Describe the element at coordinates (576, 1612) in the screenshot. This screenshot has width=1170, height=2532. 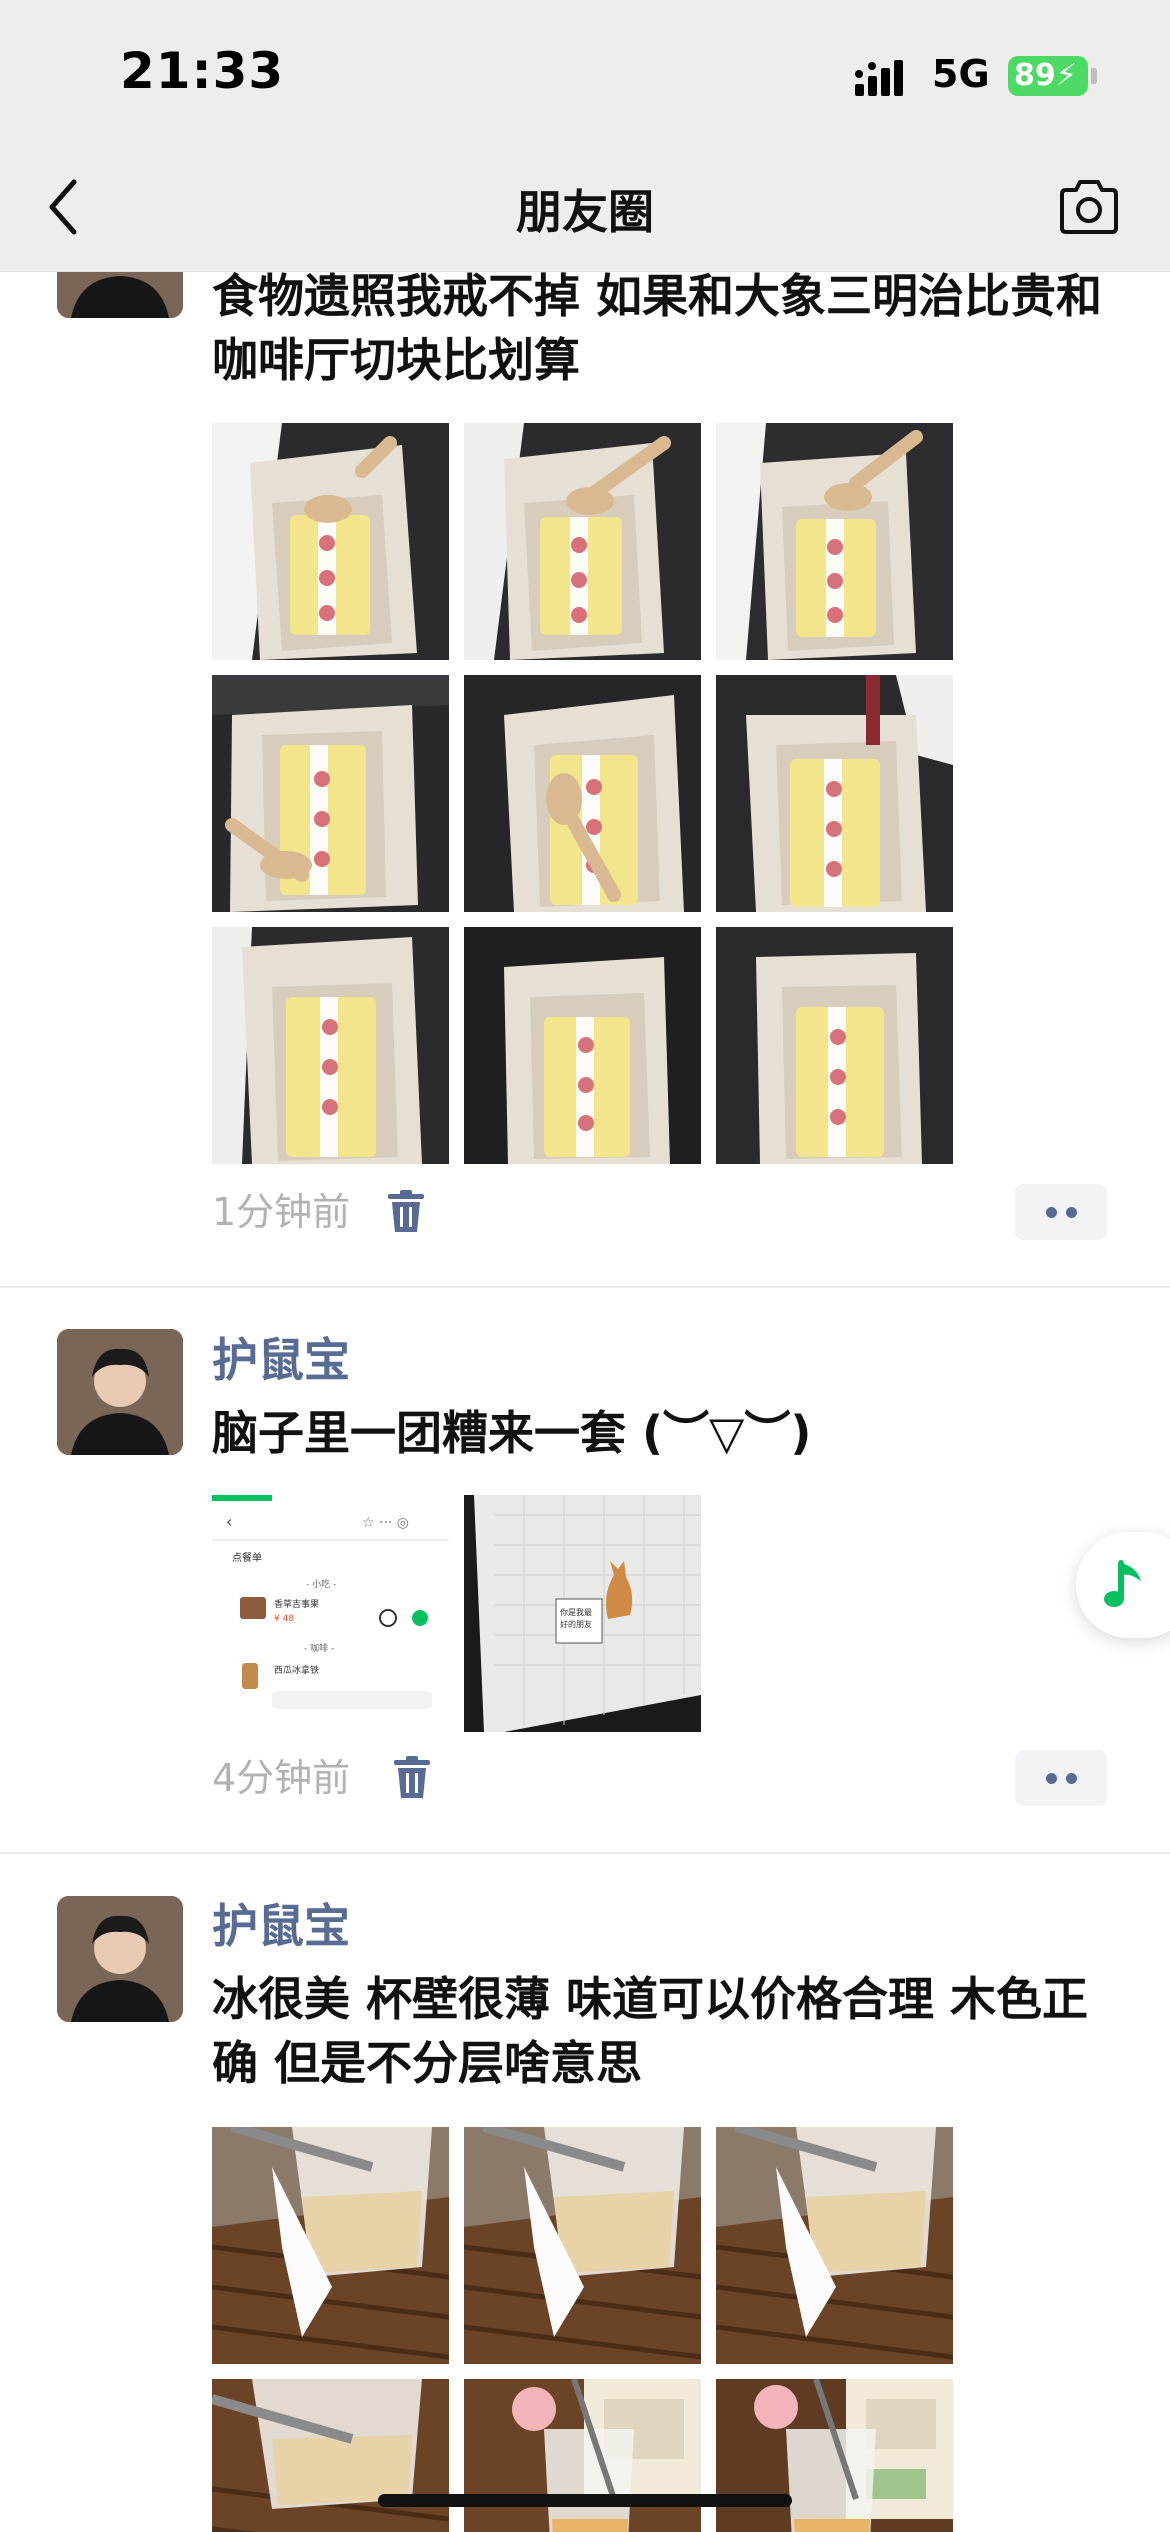
I see `svg-text: 你是我最` at that location.